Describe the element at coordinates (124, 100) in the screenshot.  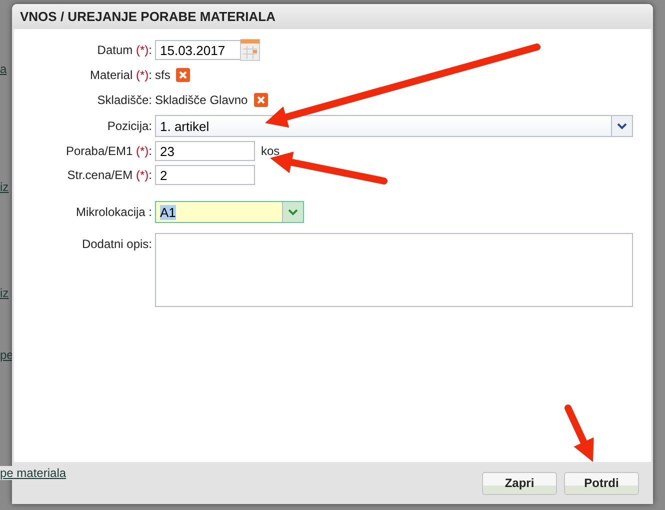
I see `field-label: Skladišče:` at that location.